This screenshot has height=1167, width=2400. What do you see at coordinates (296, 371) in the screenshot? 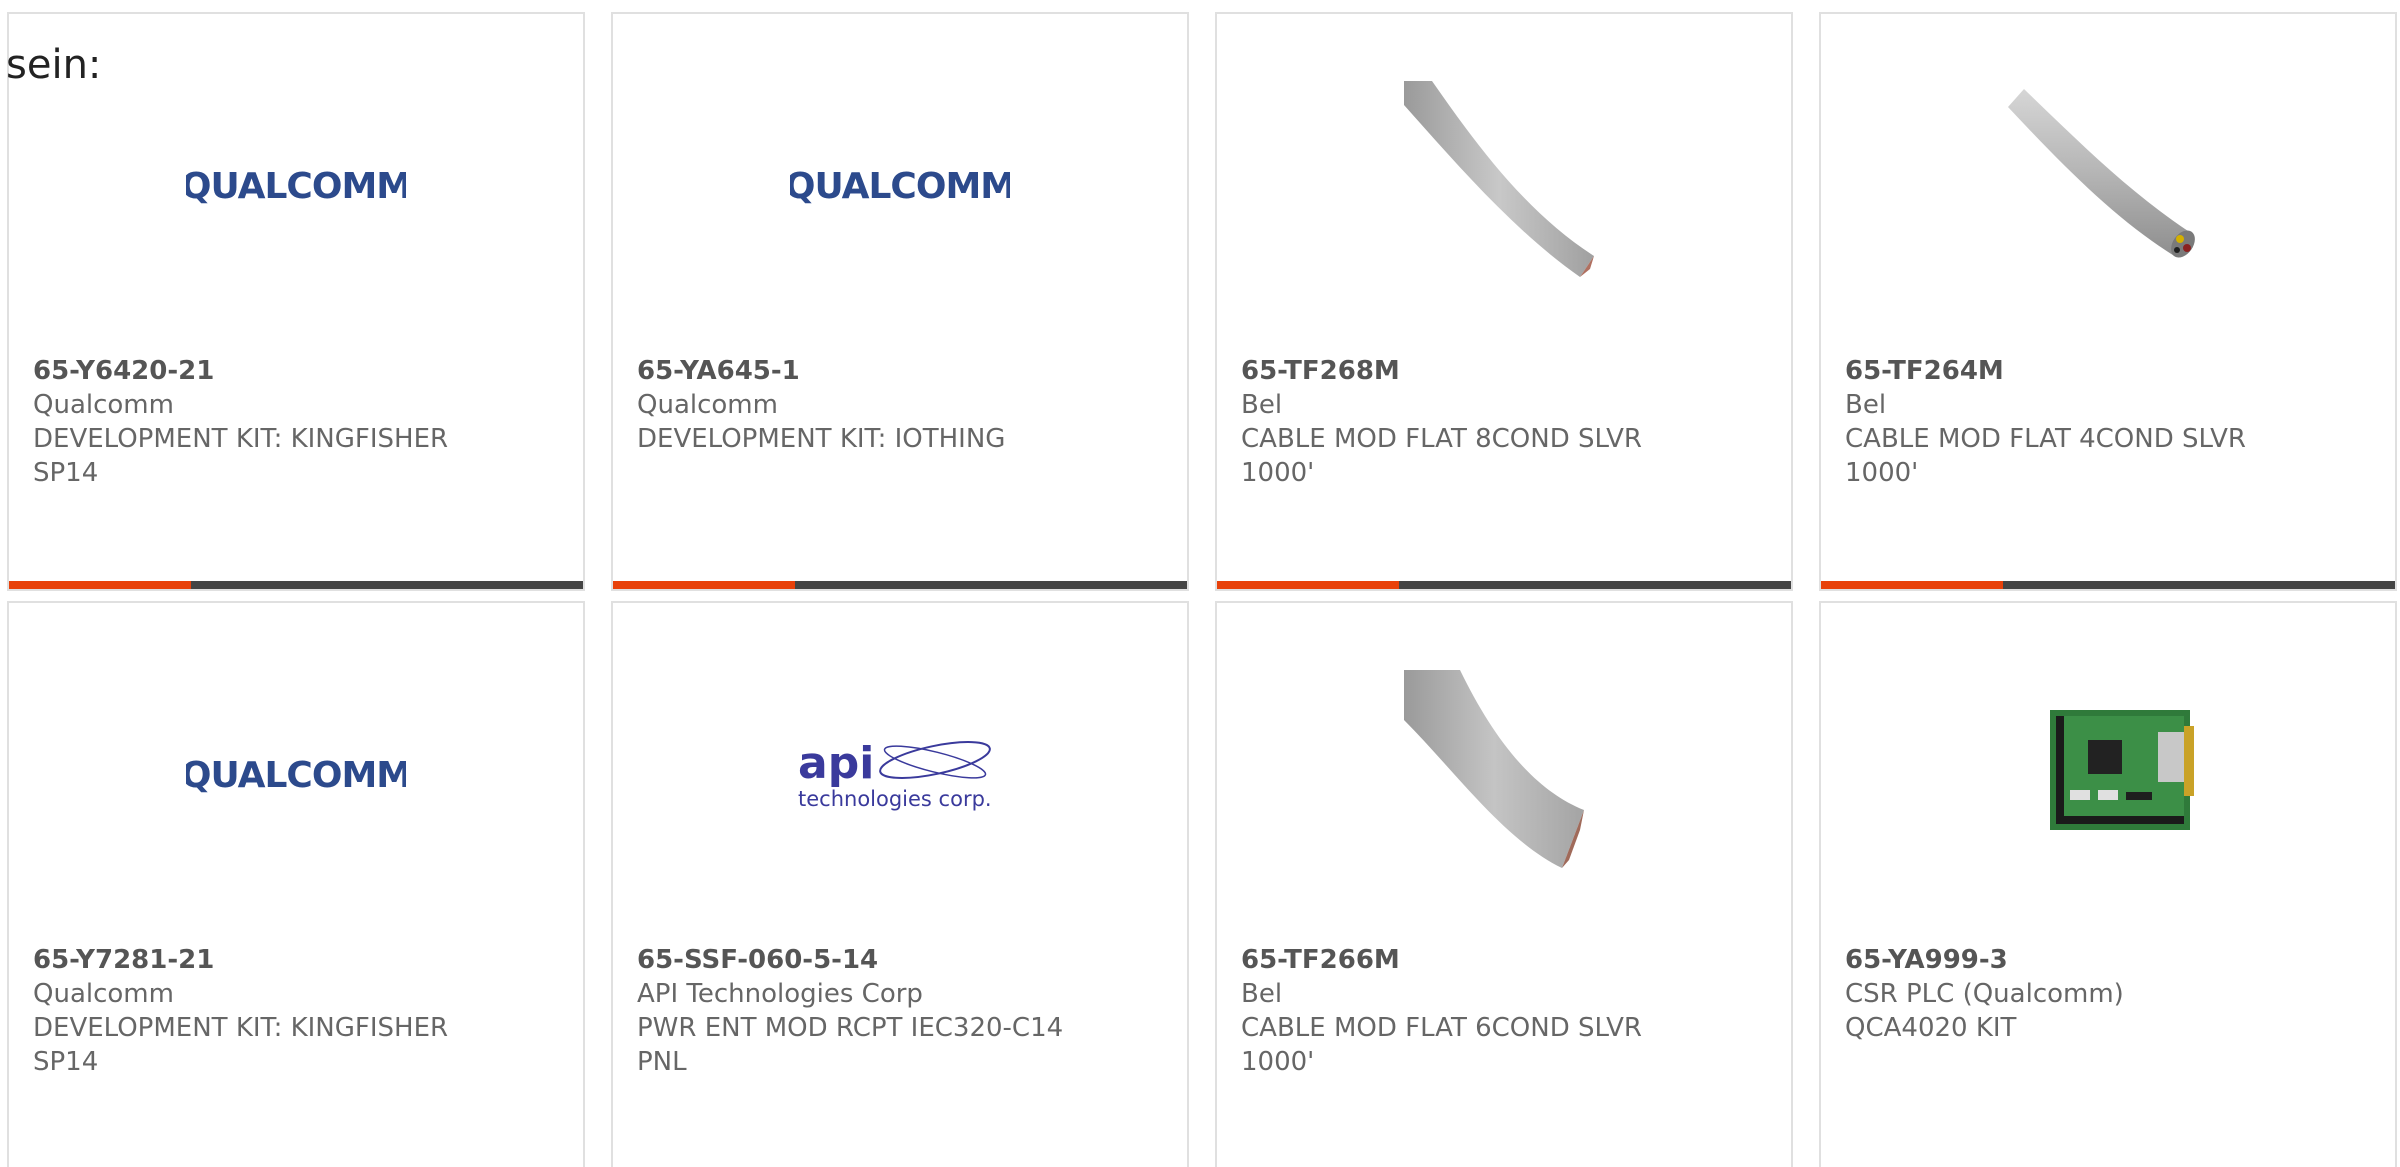
I see `part-number: 65-Y6420-21` at bounding box center [296, 371].